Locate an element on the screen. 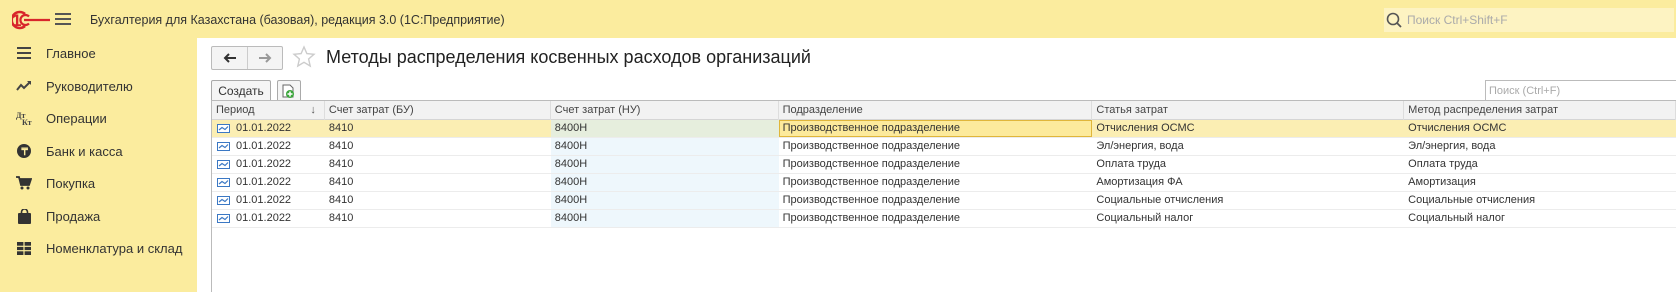 This screenshot has width=1676, height=292. debit-credit-icon: Дт Кт is located at coordinates (24, 118).